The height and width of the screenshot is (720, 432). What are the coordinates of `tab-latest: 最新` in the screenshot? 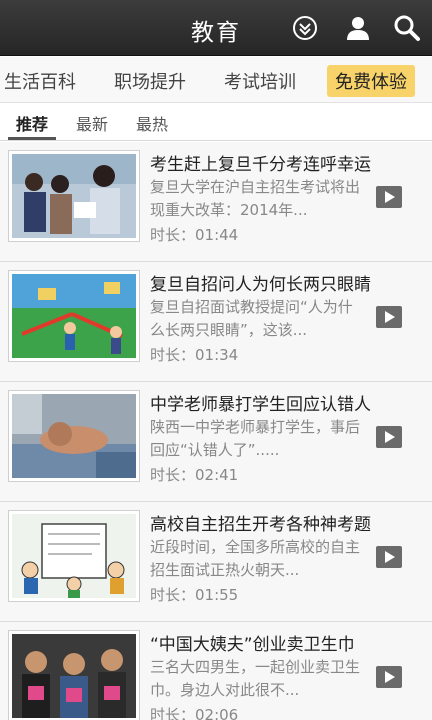 It's located at (92, 123).